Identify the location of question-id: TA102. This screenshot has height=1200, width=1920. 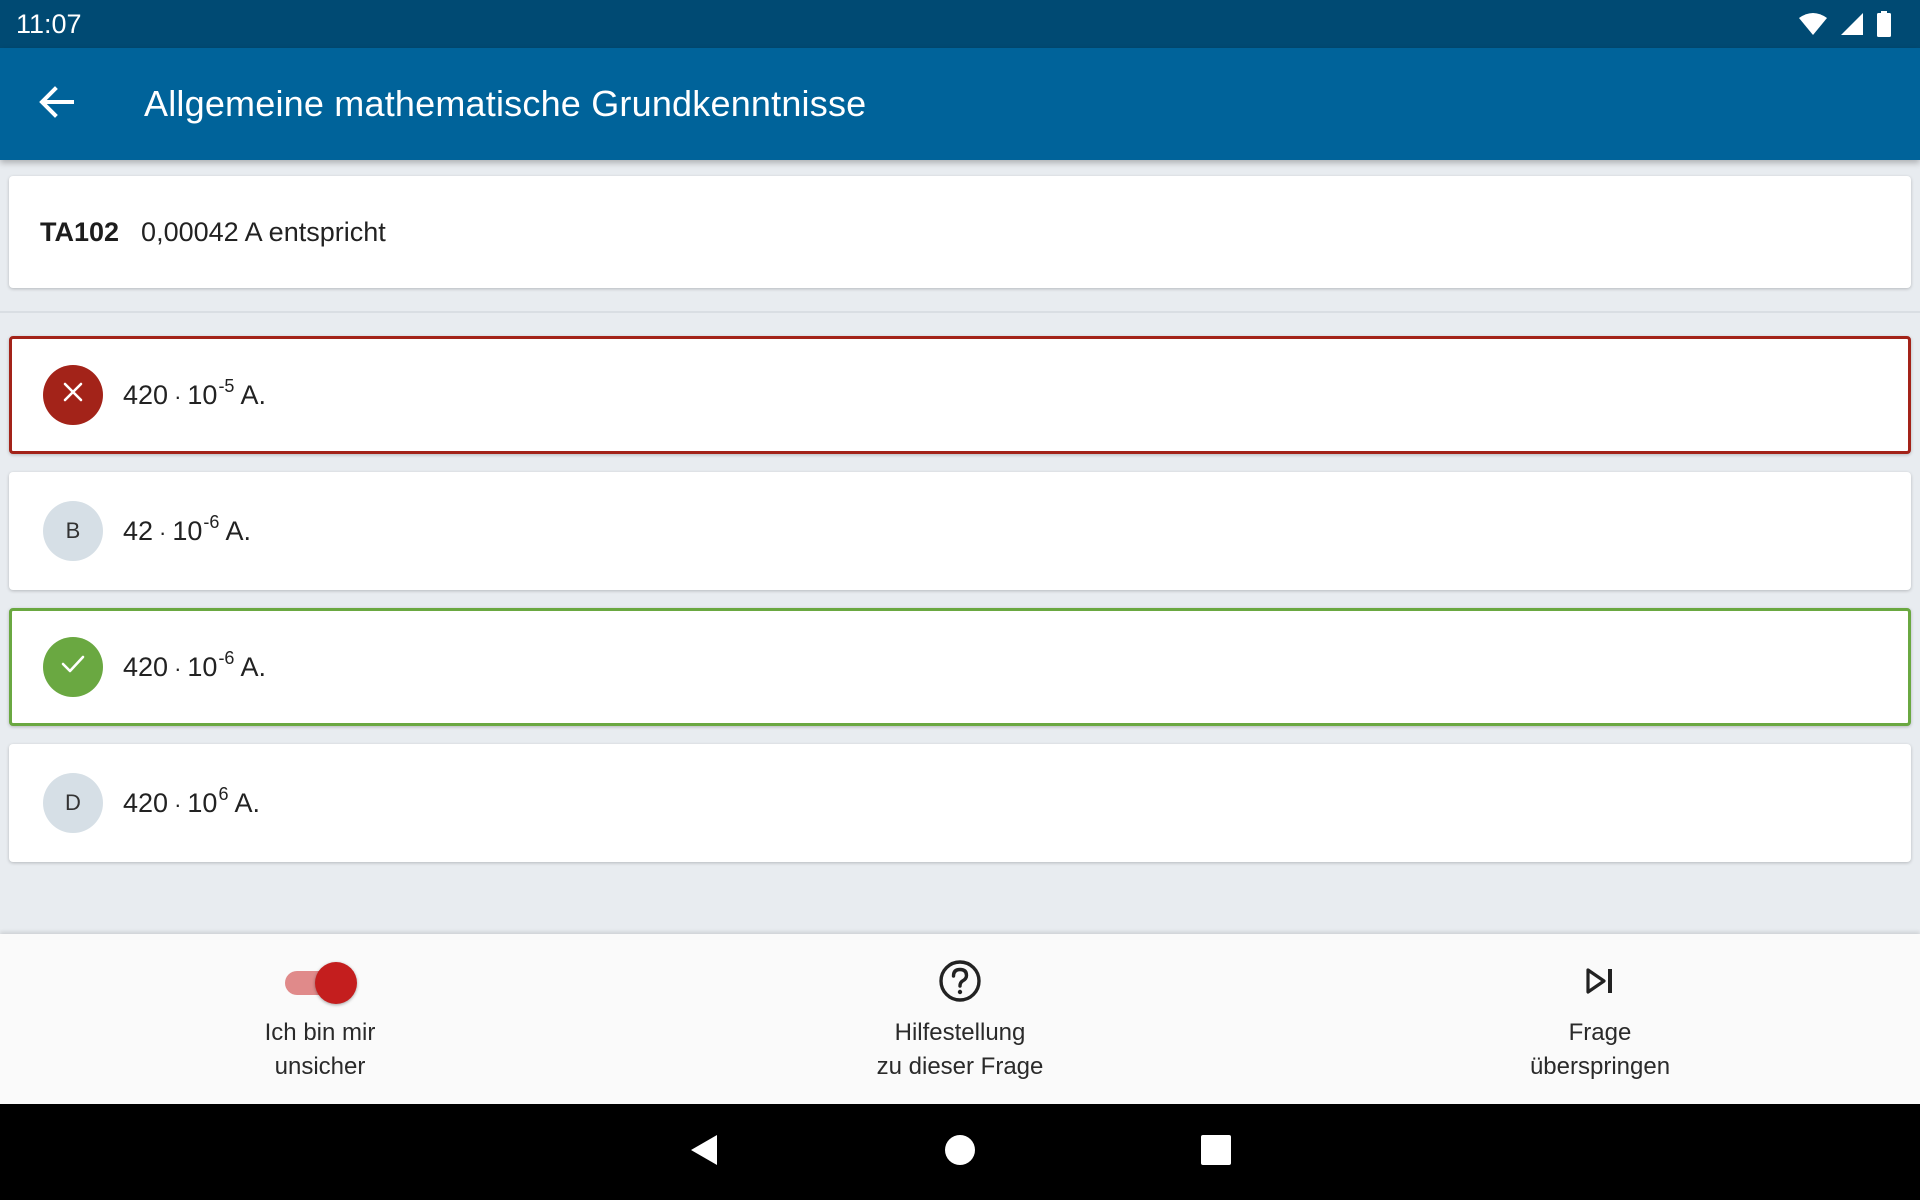
(80, 231).